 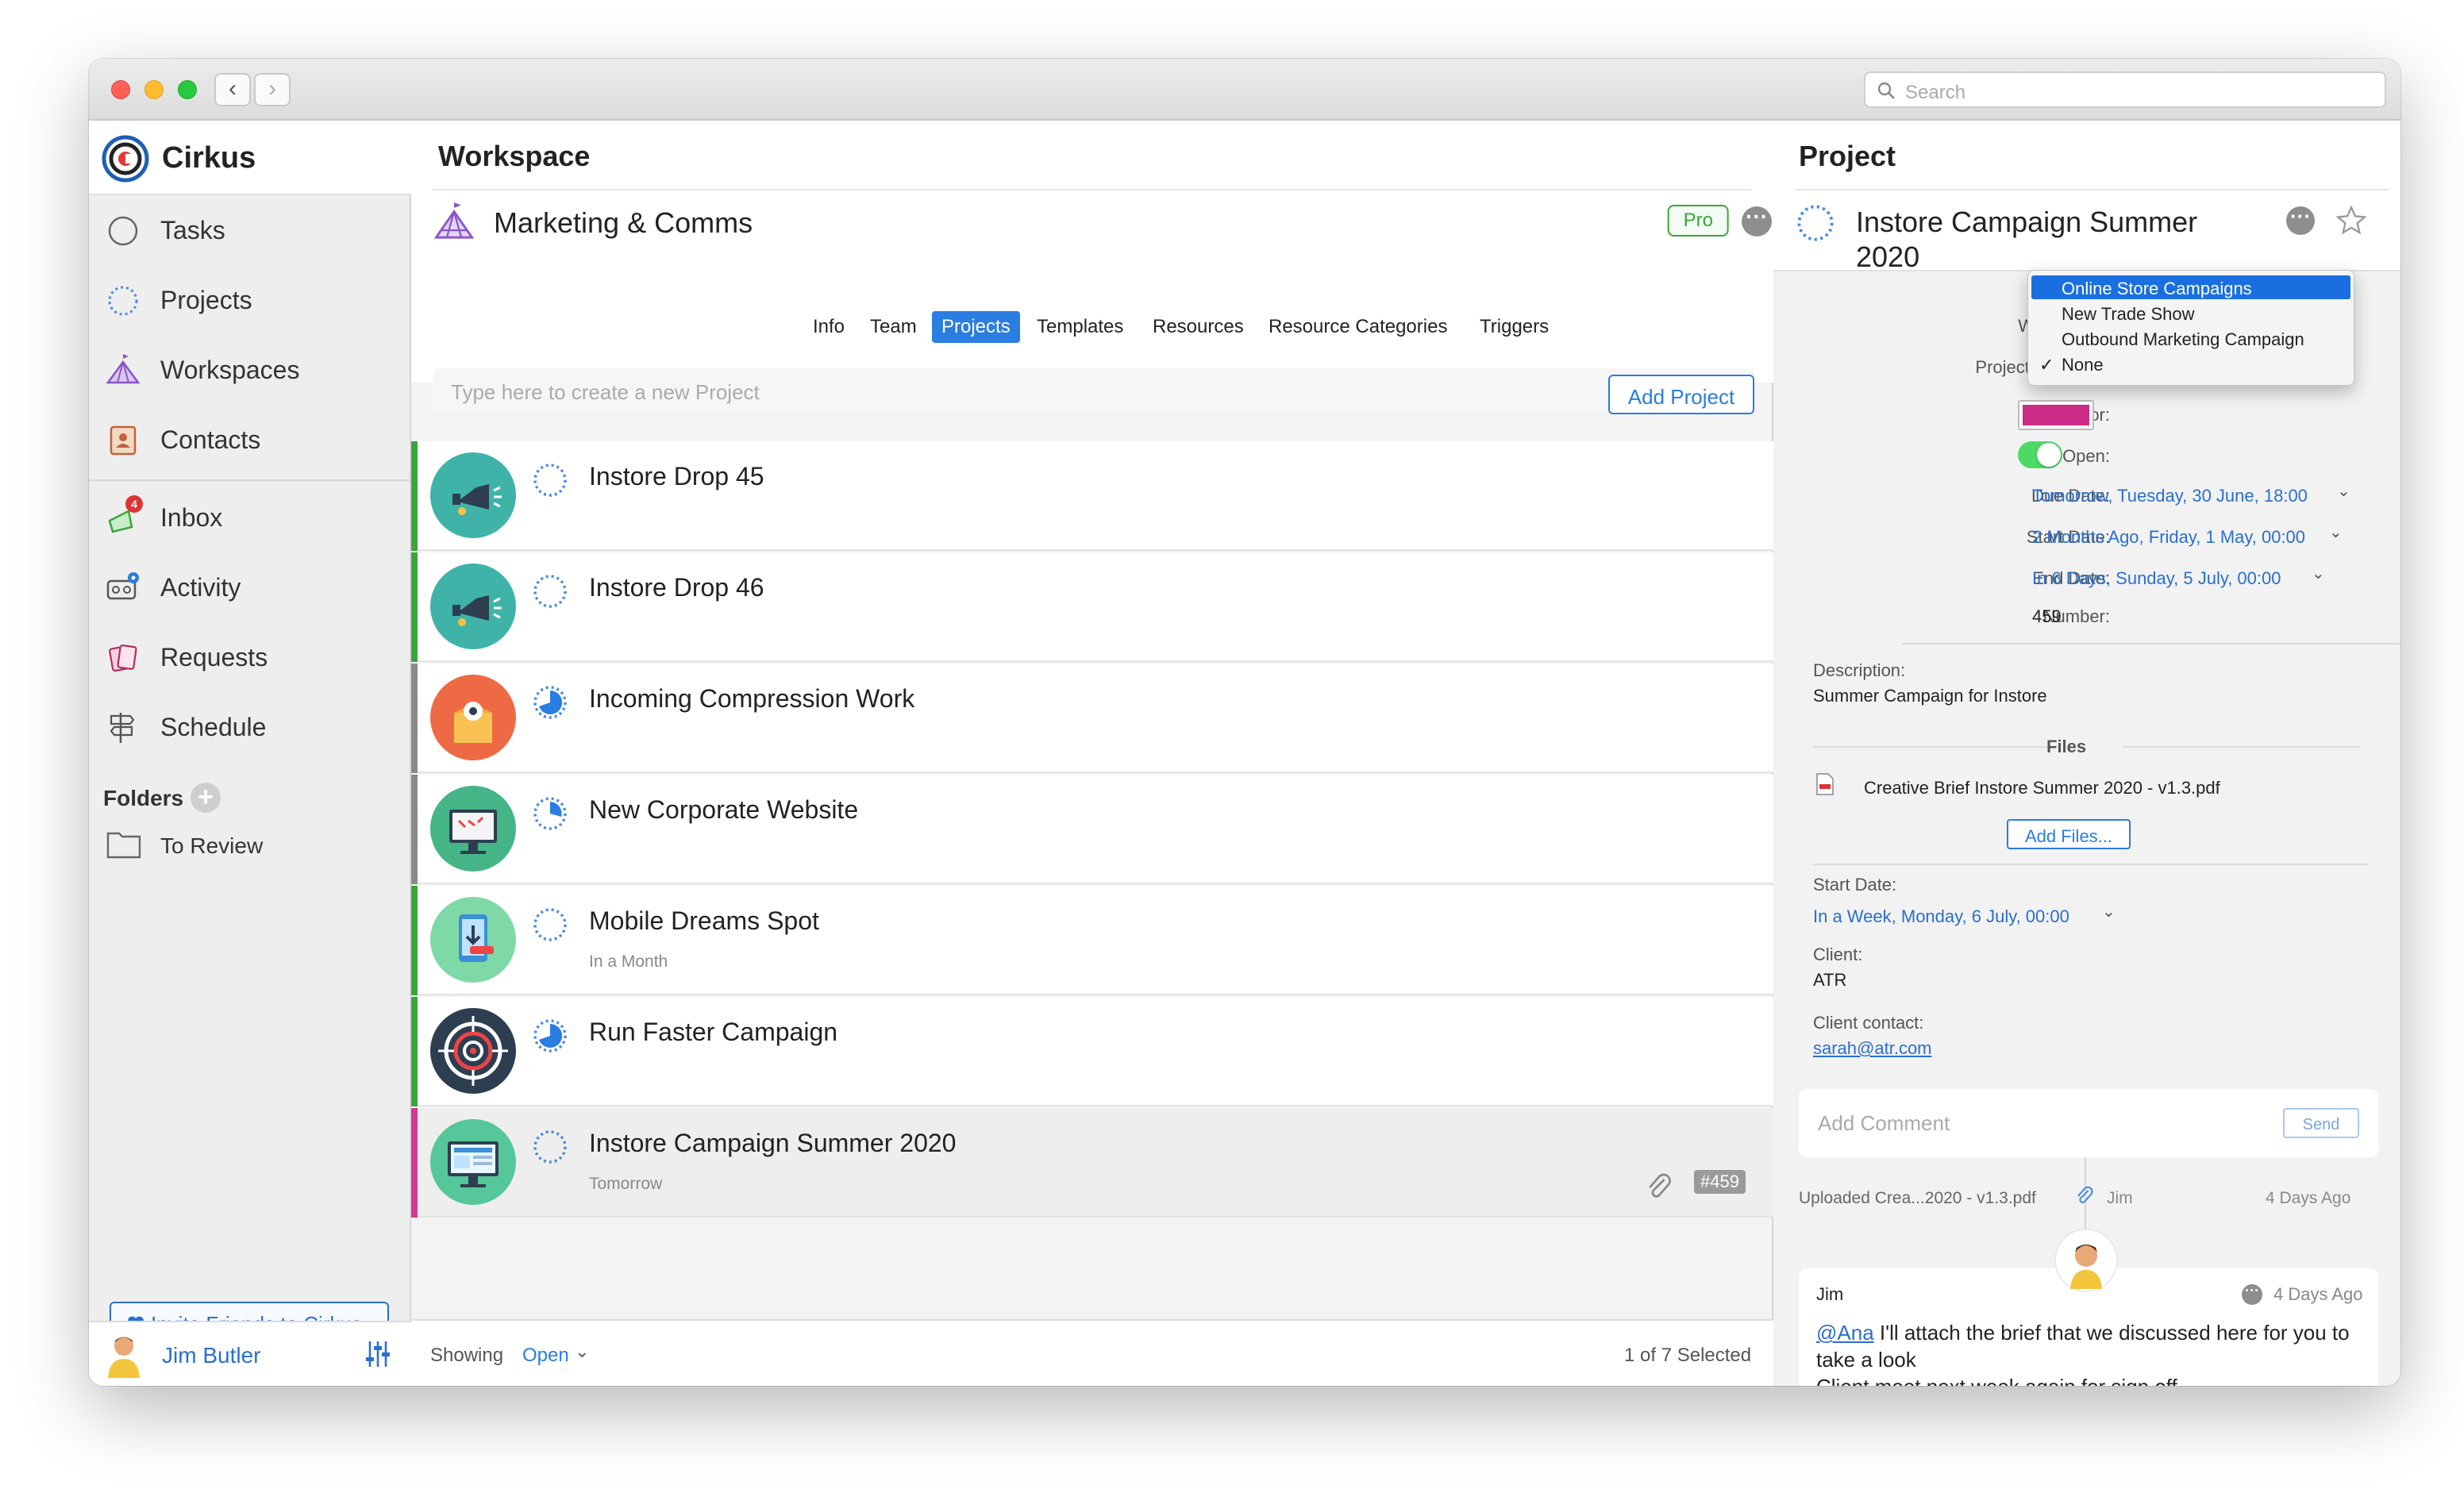 I want to click on dropdown-option-outbound-marketing-campaign: Outbound Marketing Campaign, so click(x=2190, y=338).